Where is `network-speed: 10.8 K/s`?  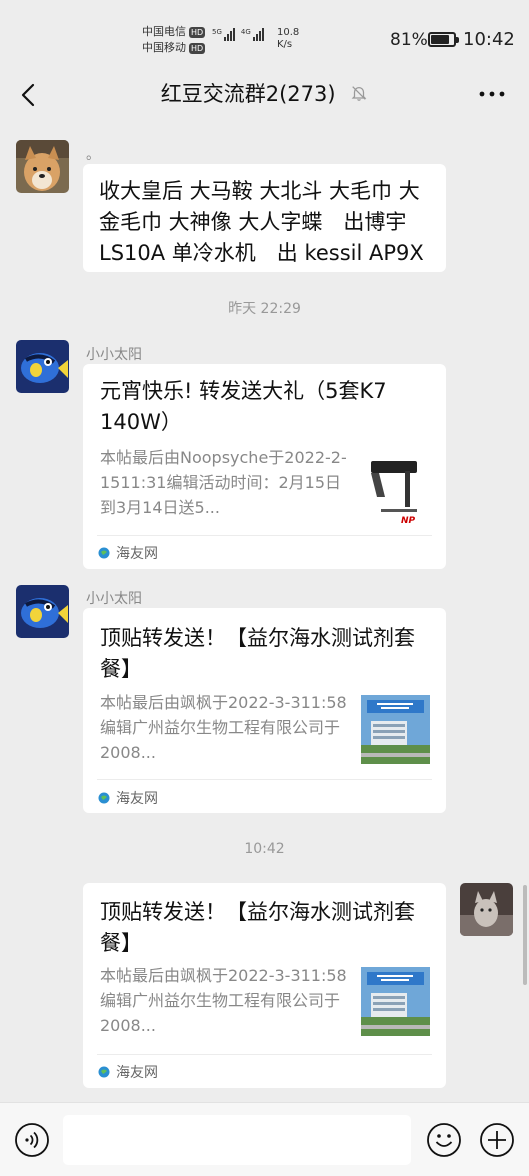 network-speed: 10.8 K/s is located at coordinates (288, 39).